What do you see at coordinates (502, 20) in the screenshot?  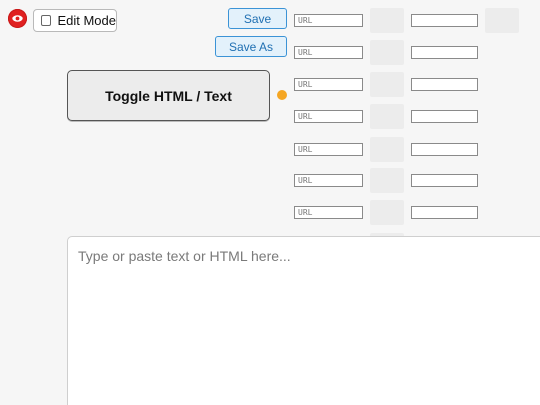 I see `extra-action-cell` at bounding box center [502, 20].